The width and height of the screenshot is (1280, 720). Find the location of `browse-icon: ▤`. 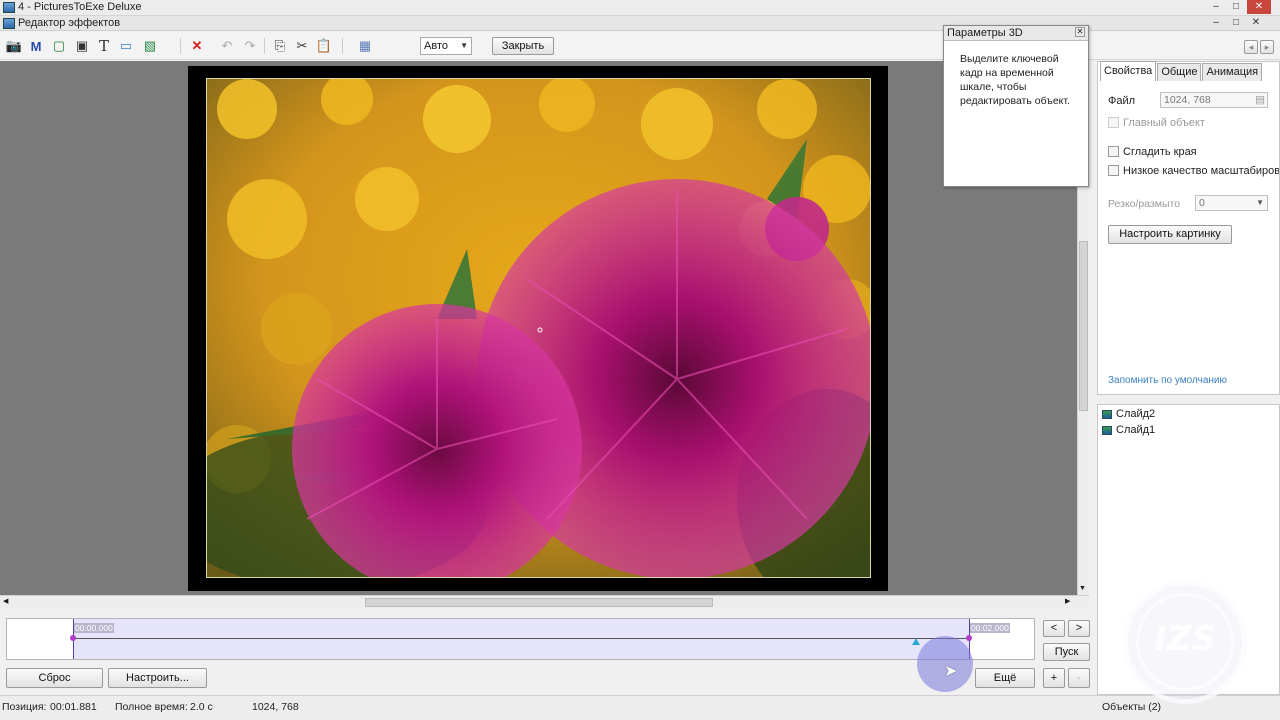

browse-icon: ▤ is located at coordinates (1260, 100).